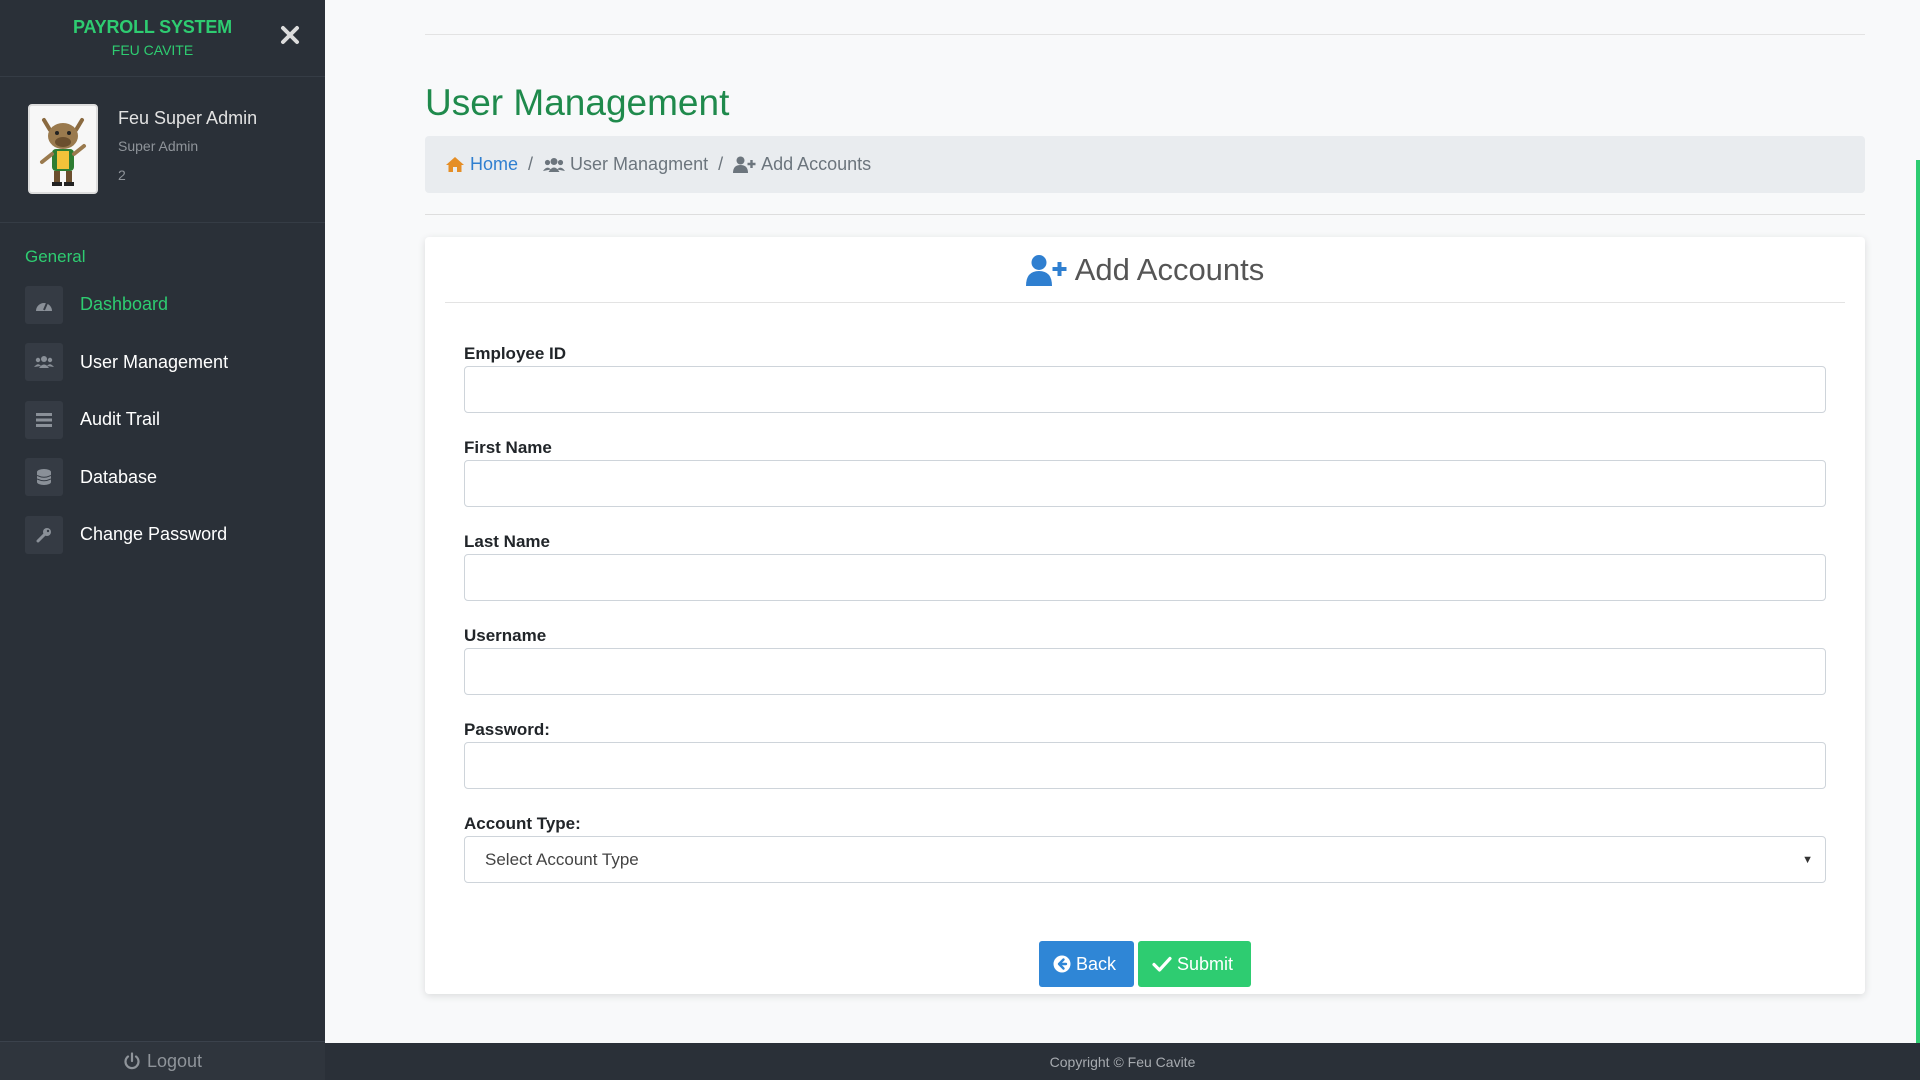 The image size is (1920, 1080). I want to click on sidebar-item-audit-trail: Audit Trail, so click(162, 420).